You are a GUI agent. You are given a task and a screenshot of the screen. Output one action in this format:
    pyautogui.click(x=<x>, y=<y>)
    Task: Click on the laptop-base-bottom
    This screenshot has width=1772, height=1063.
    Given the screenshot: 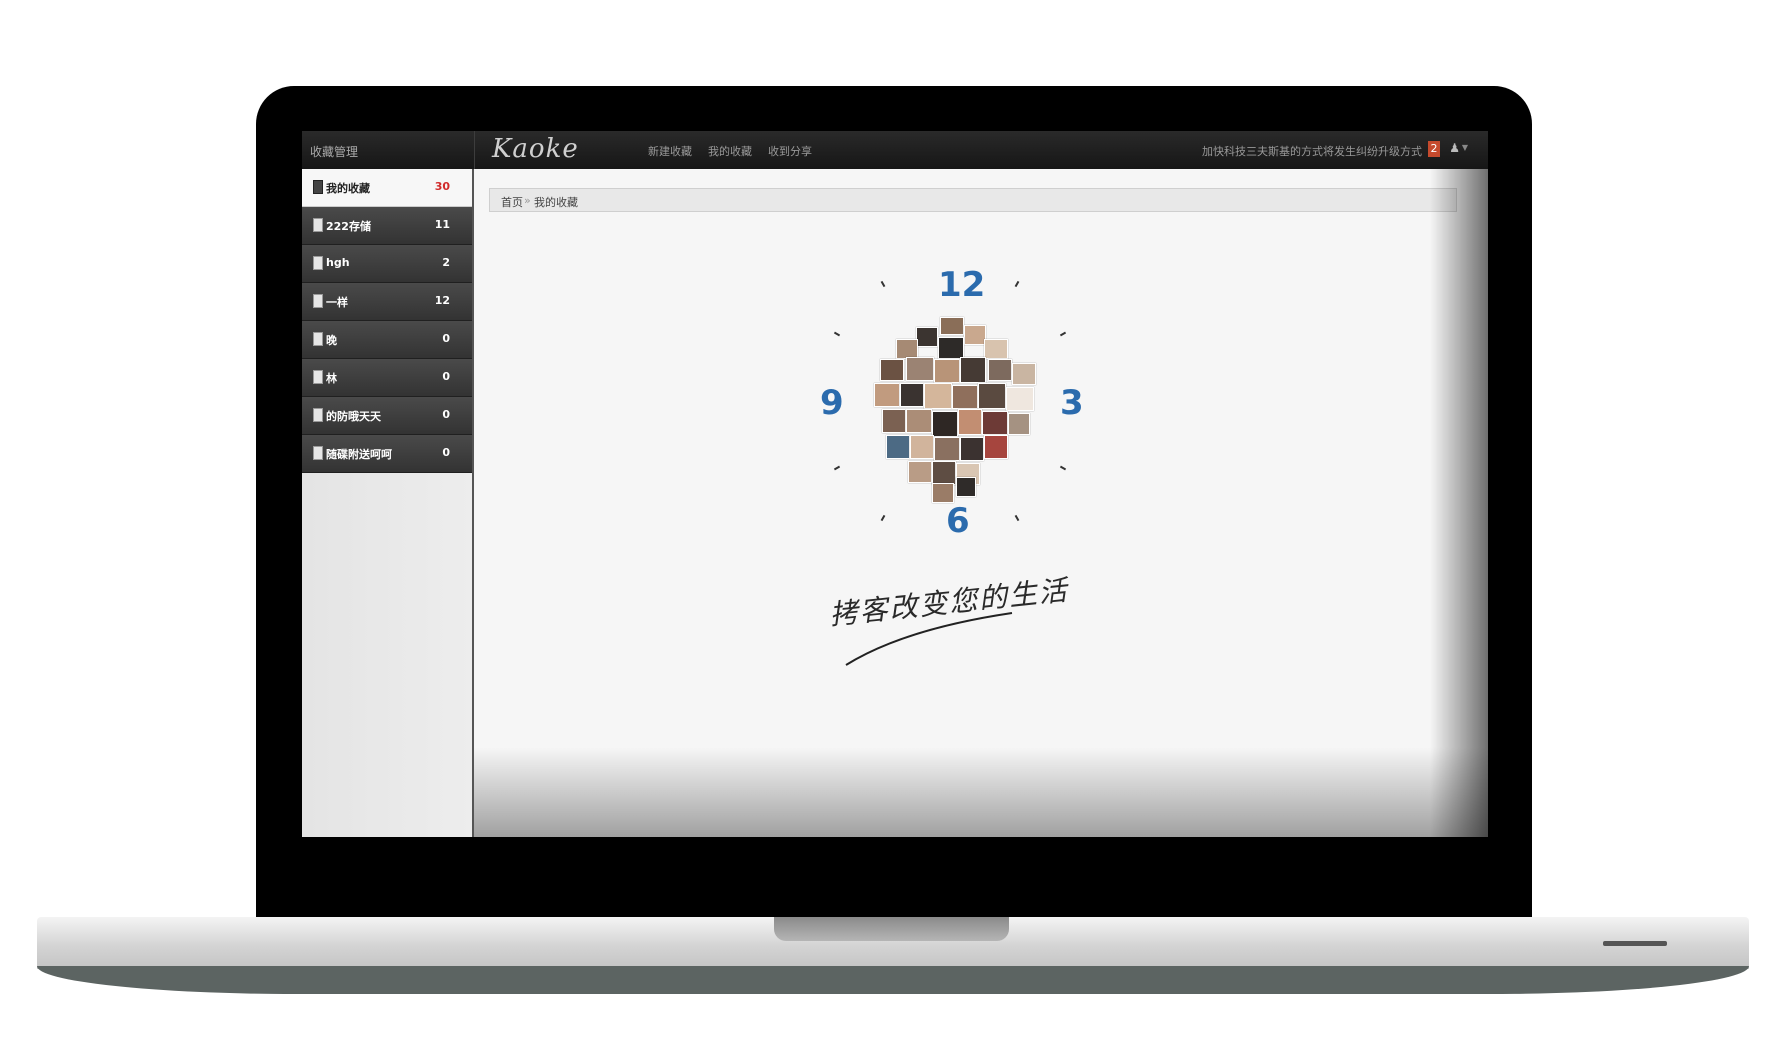 What is the action you would take?
    pyautogui.click(x=893, y=980)
    